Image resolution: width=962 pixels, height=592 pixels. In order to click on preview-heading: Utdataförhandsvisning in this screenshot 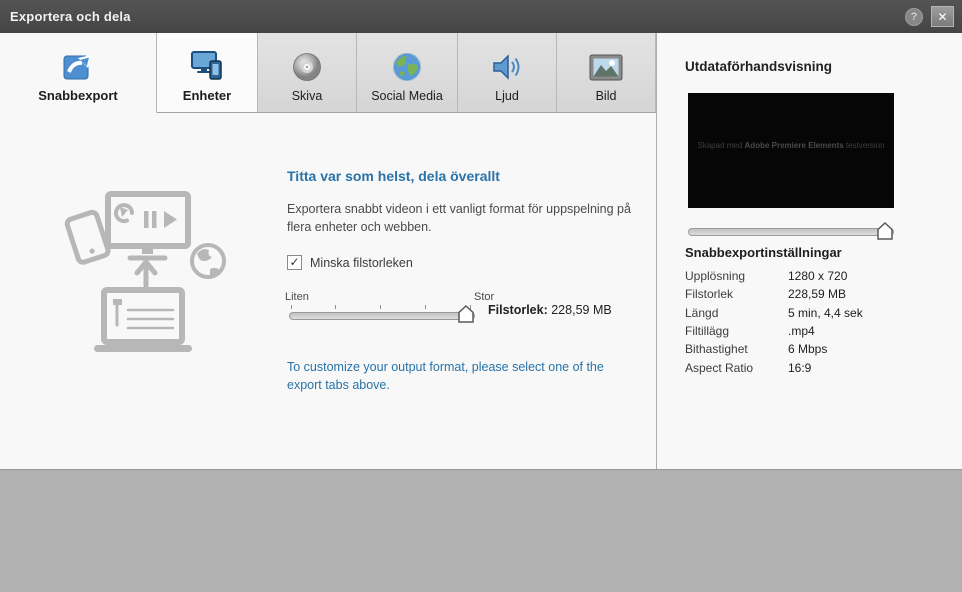, I will do `click(759, 66)`.